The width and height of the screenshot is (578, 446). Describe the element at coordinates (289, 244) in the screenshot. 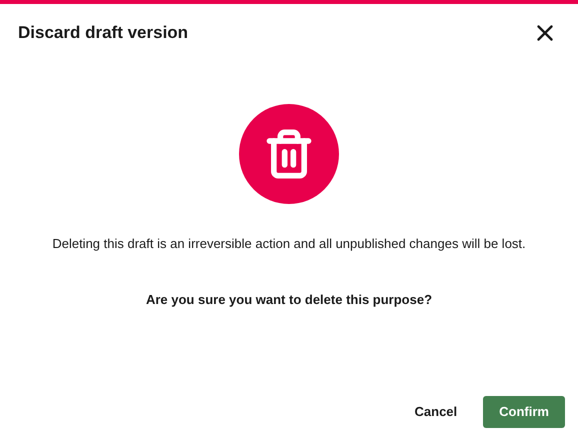

I see `warning-message: Deleting this draft is an irreversible action and all unpublished changes will be lost.` at that location.